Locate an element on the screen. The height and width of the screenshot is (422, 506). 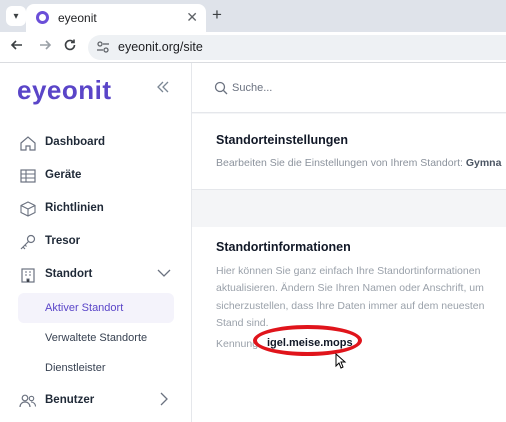
sidebar-item-richtlinien: Richtlinien is located at coordinates (95, 209).